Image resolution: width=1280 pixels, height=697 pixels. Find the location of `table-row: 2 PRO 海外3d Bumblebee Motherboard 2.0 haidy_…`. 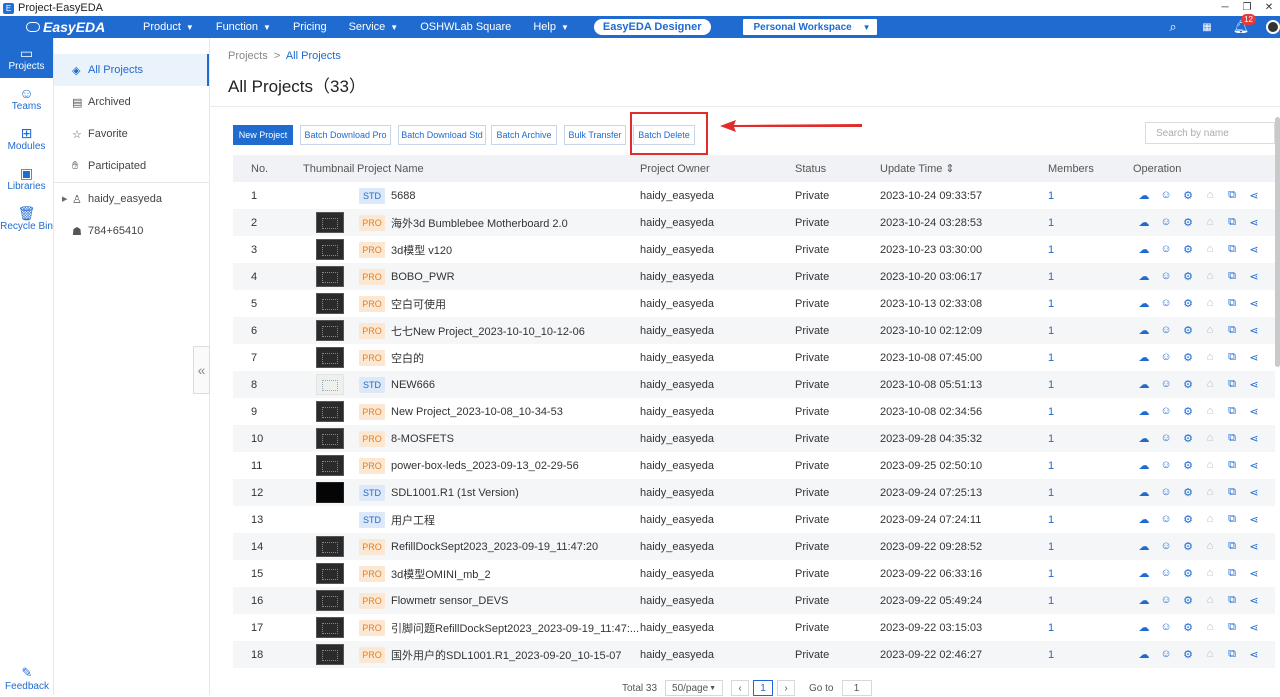

table-row: 2 PRO 海外3d Bumblebee Motherboard 2.0 haidy_… is located at coordinates (754, 222).